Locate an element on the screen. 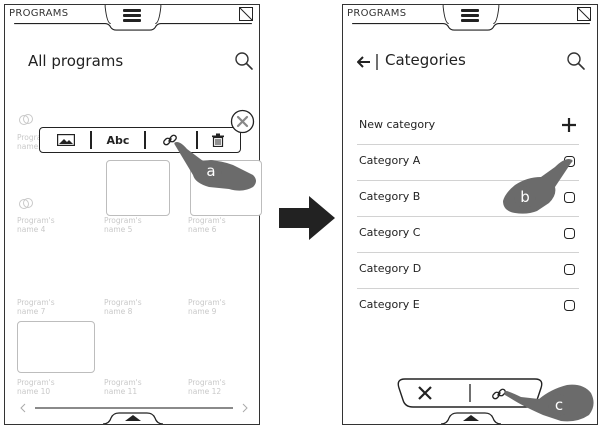 The image size is (598, 429). new-category-label: New category is located at coordinates (397, 124).